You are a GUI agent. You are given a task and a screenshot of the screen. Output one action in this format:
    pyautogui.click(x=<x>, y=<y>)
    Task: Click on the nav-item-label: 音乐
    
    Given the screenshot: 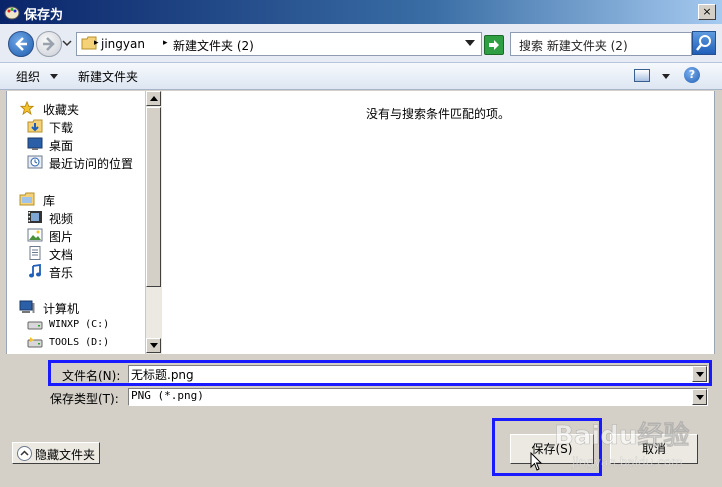 What is the action you would take?
    pyautogui.click(x=61, y=273)
    